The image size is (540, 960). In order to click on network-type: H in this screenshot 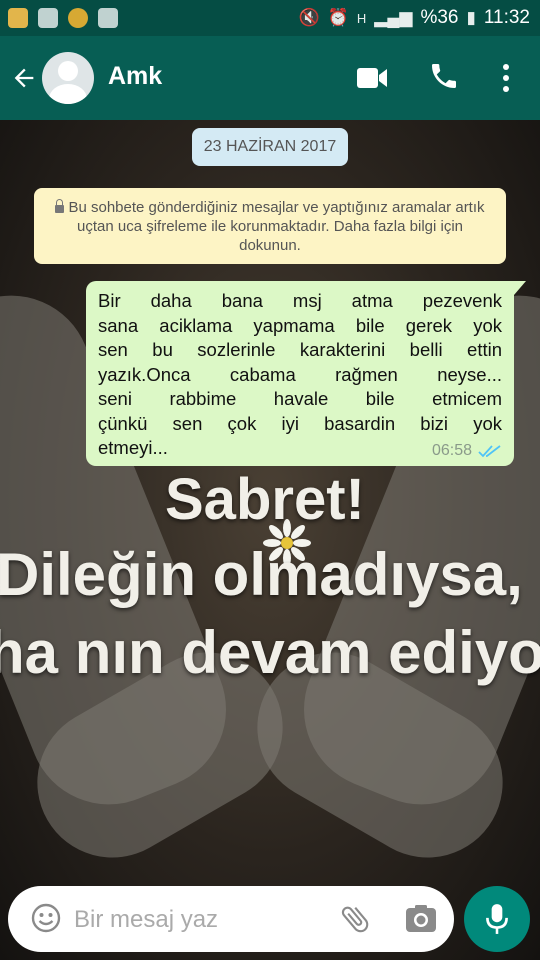, I will do `click(361, 18)`.